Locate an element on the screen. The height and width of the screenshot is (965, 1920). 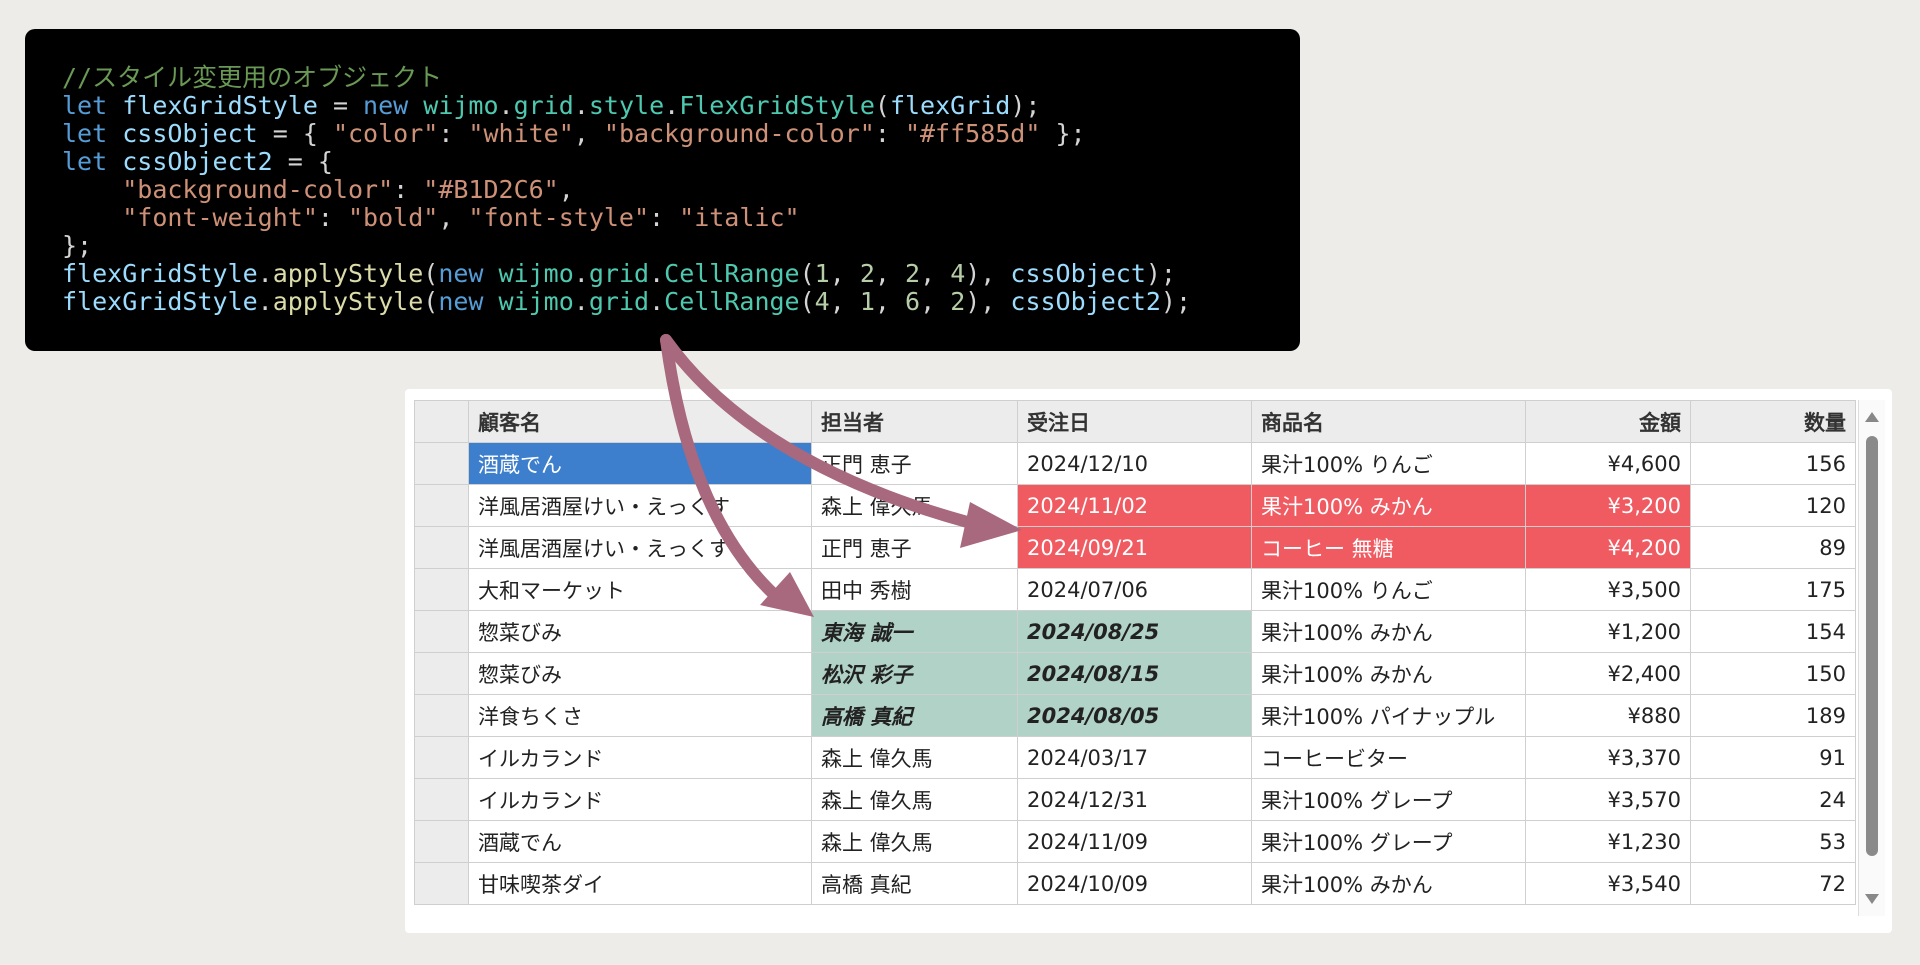
grid-cell: 洋食ちくさ is located at coordinates (640, 715).